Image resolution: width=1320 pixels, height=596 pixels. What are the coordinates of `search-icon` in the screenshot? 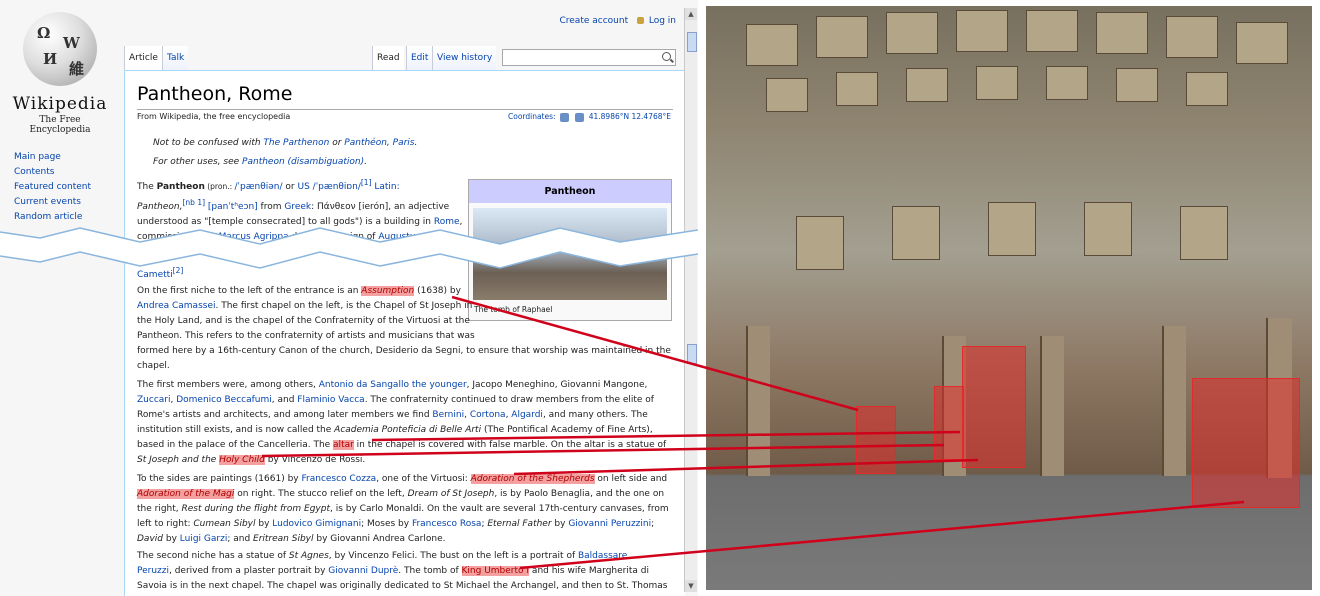 It's located at (666, 56).